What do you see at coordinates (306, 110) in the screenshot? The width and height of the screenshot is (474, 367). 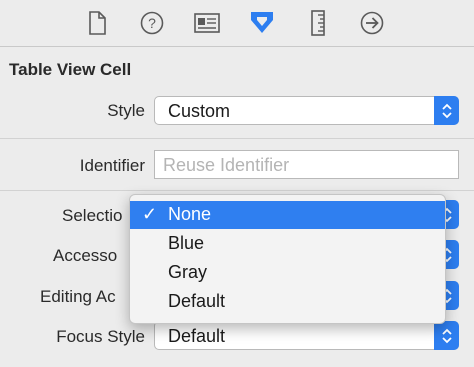 I see `style-popup: Custom` at bounding box center [306, 110].